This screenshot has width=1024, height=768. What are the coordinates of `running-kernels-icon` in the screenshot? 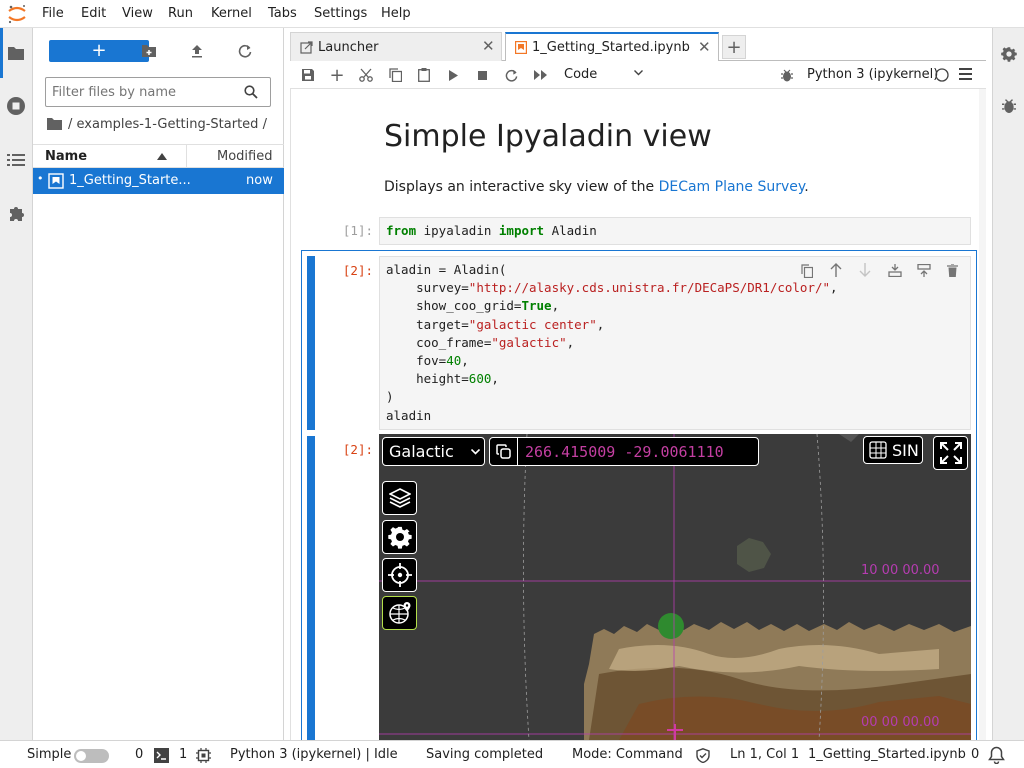 It's located at (16, 106).